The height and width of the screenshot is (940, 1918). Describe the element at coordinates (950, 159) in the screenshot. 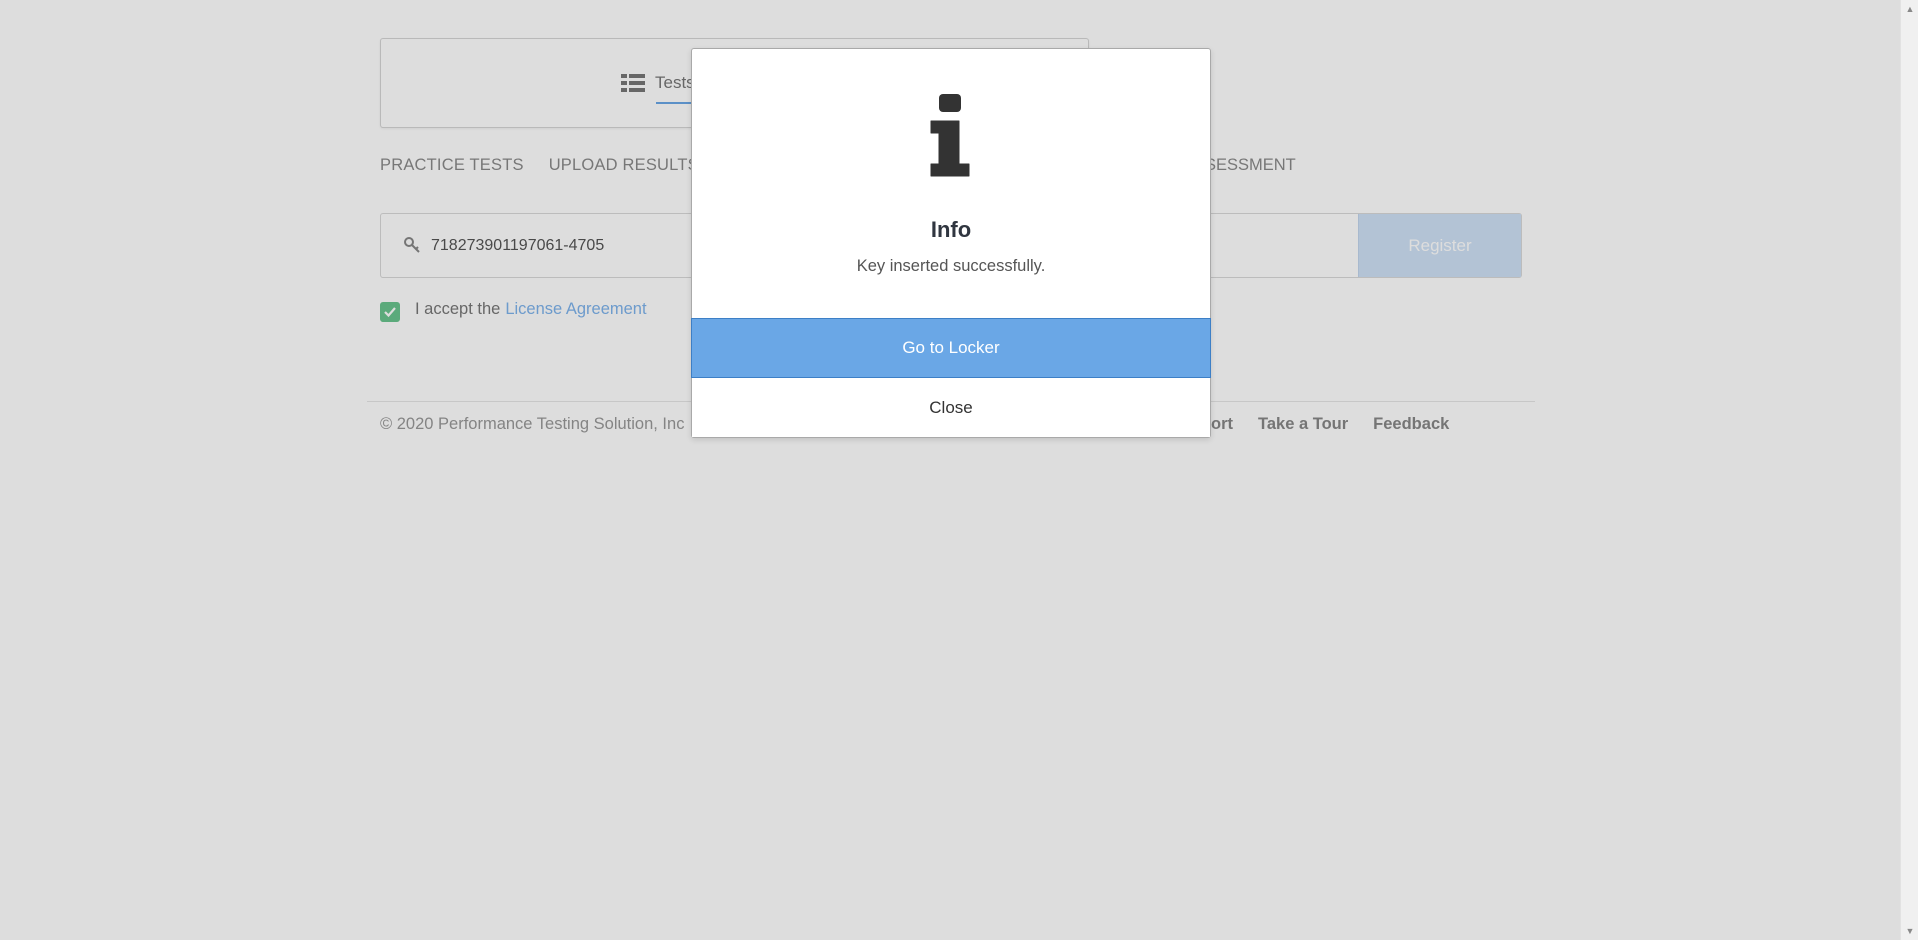

I see `info-icon` at that location.